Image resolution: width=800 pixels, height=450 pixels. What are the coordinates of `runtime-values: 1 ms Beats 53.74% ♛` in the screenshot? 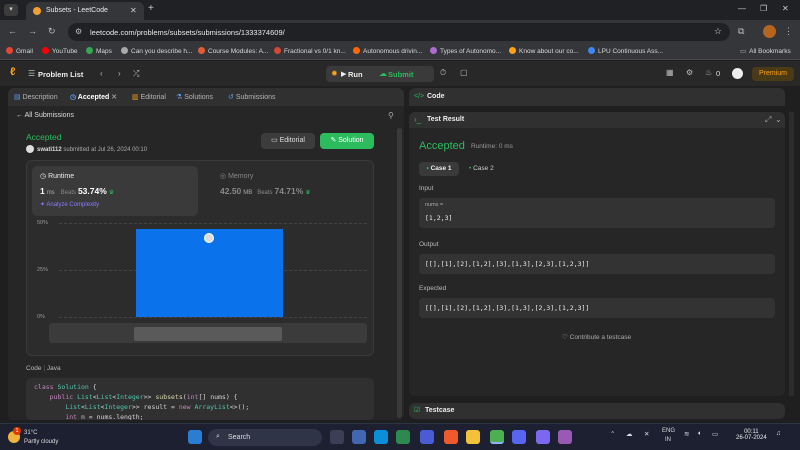 It's located at (77, 191).